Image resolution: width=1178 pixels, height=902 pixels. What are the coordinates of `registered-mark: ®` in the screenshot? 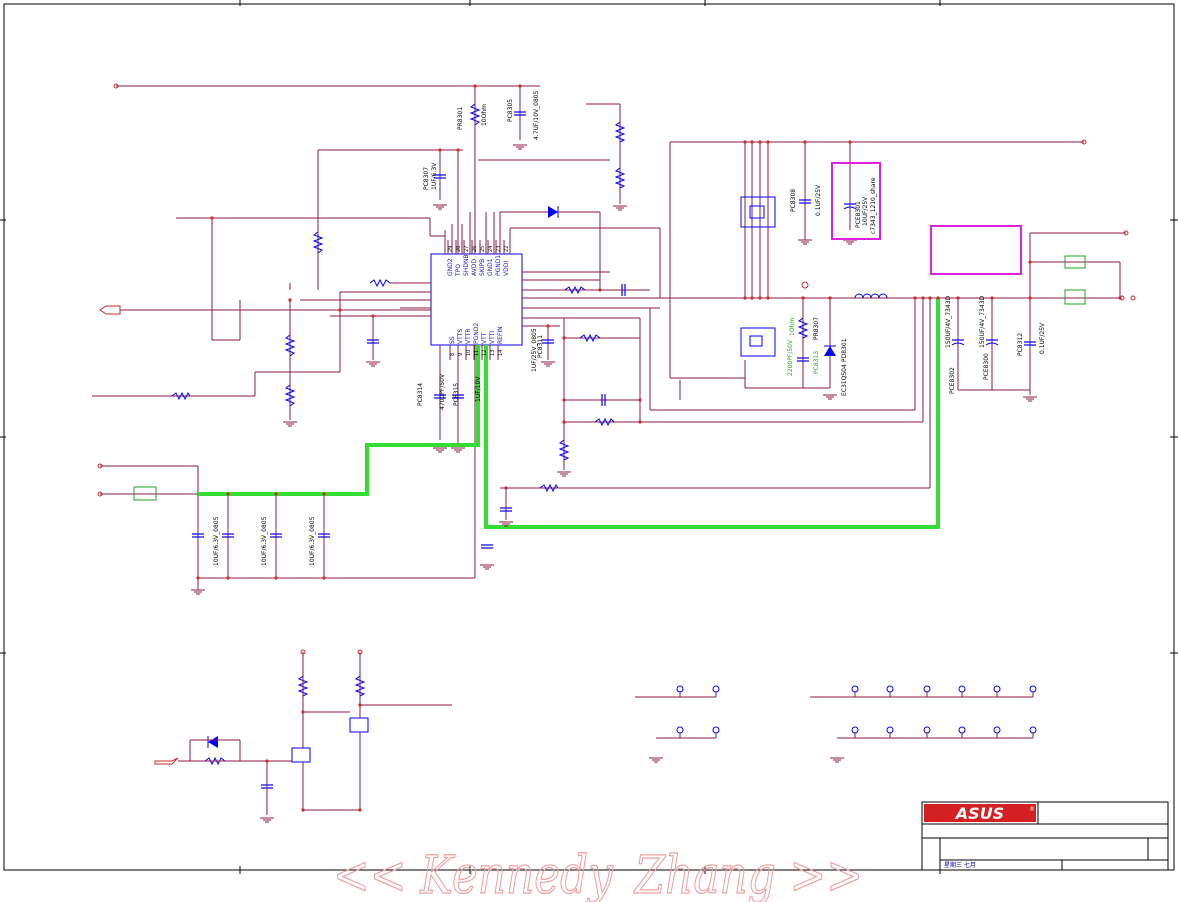 It's located at (1032, 809).